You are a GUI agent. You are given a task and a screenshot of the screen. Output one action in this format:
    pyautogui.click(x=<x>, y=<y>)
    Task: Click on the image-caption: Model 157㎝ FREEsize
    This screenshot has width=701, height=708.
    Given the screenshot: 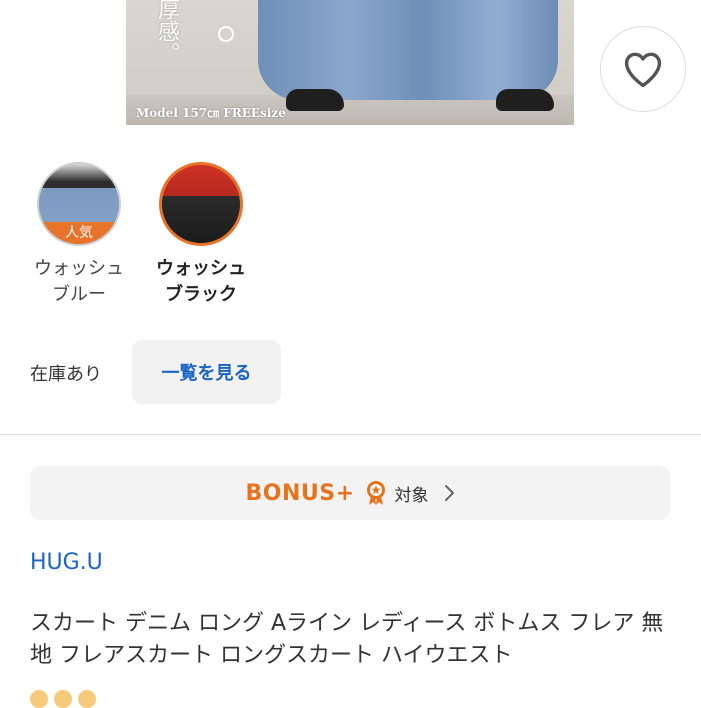 What is the action you would take?
    pyautogui.click(x=211, y=113)
    